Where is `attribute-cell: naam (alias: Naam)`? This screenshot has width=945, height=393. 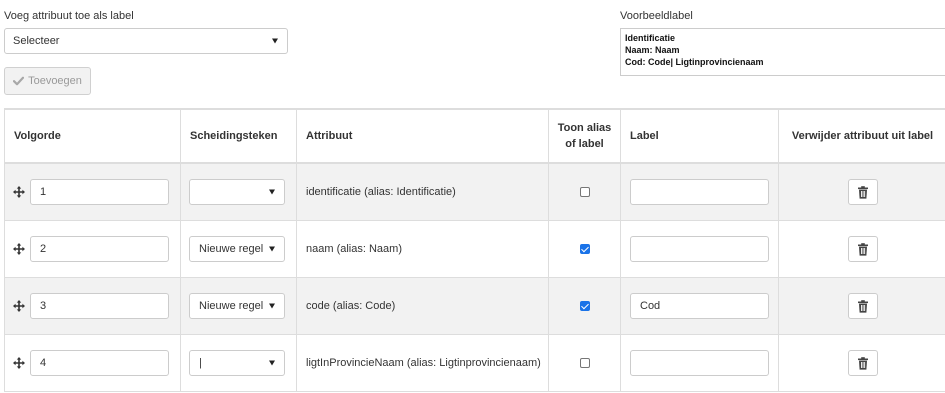
attribute-cell: naam (alias: Naam) is located at coordinates (422, 248).